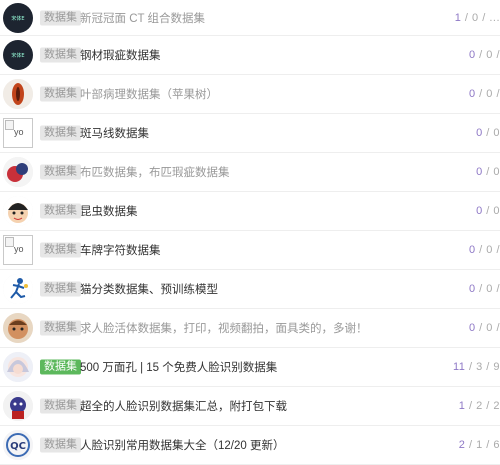 This screenshot has height=465, width=500. Describe the element at coordinates (496, 367) in the screenshot. I see `stat-extra: 9` at that location.